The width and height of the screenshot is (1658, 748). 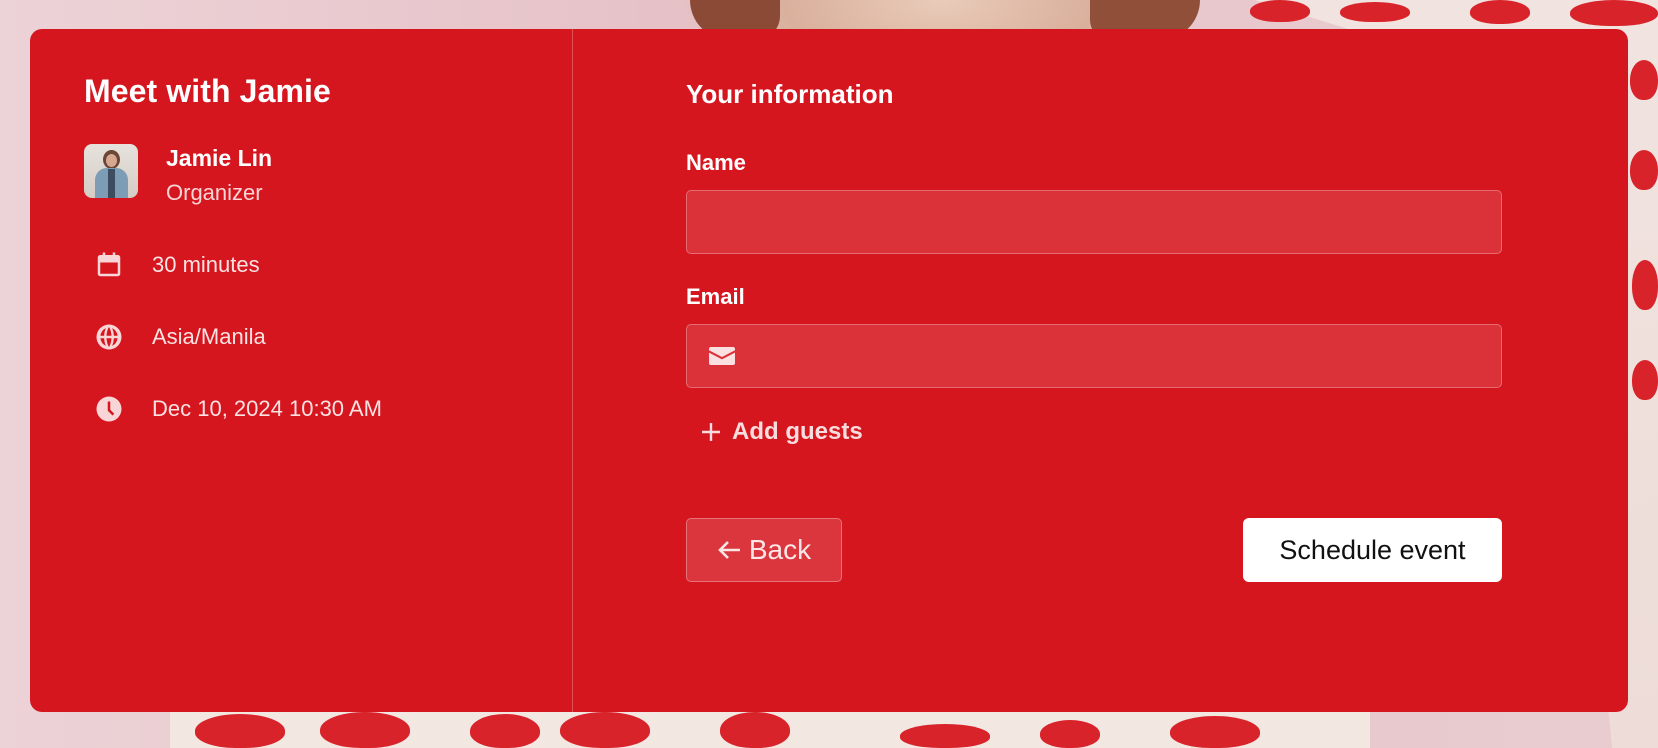 What do you see at coordinates (207, 91) in the screenshot?
I see `event-title: Meet with Jamie` at bounding box center [207, 91].